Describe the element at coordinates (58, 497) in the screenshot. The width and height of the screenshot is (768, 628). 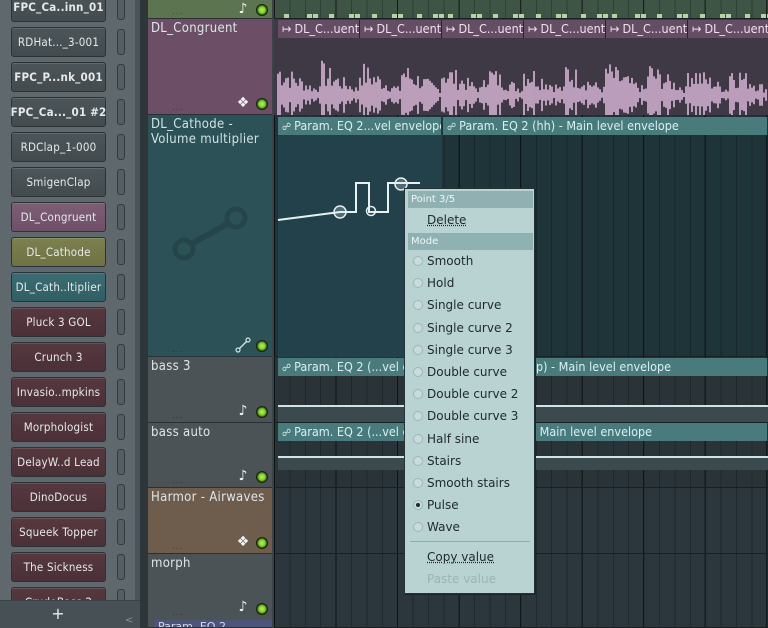
I see `channel-button: DinoDocus` at that location.